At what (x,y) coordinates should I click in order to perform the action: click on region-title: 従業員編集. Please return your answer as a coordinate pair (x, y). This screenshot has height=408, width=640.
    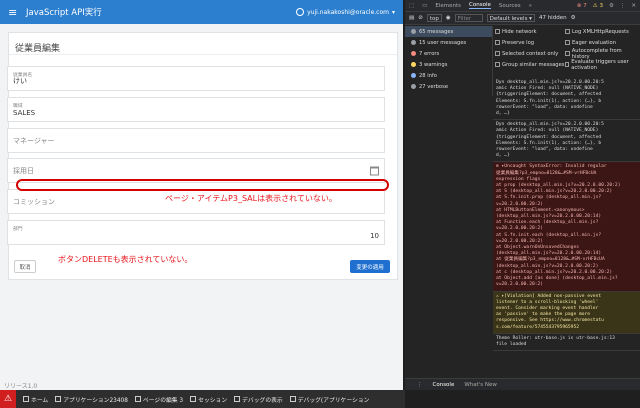
    Looking at the image, I should click on (203, 44).